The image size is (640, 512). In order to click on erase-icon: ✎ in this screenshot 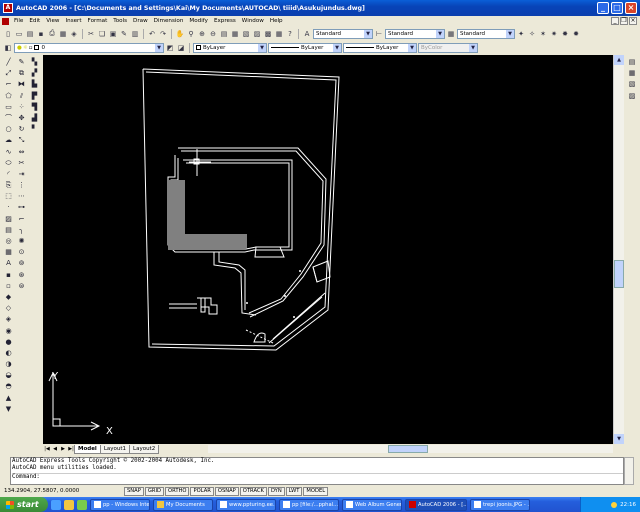, I will do `click(21, 62)`.